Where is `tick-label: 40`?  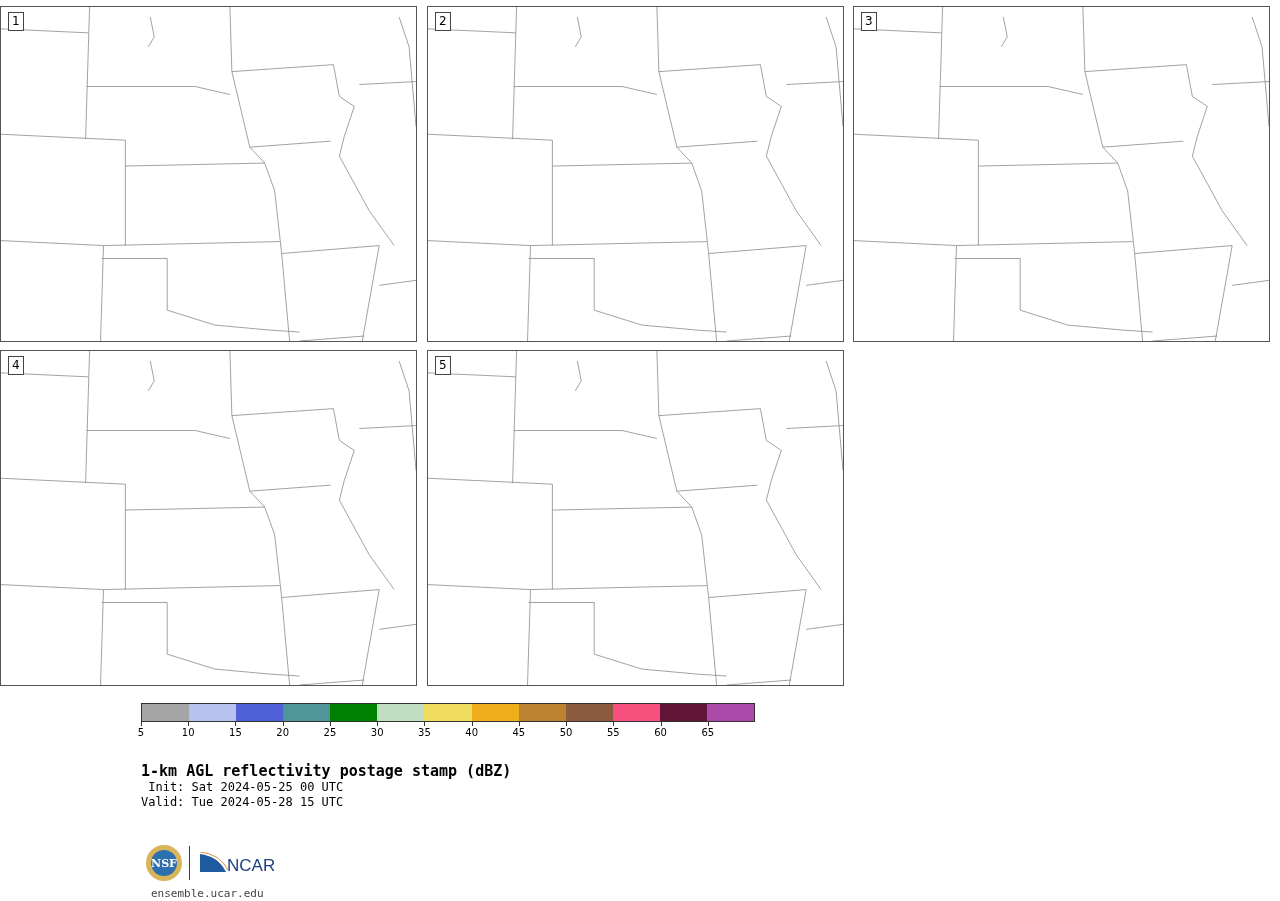
tick-label: 40 is located at coordinates (471, 733).